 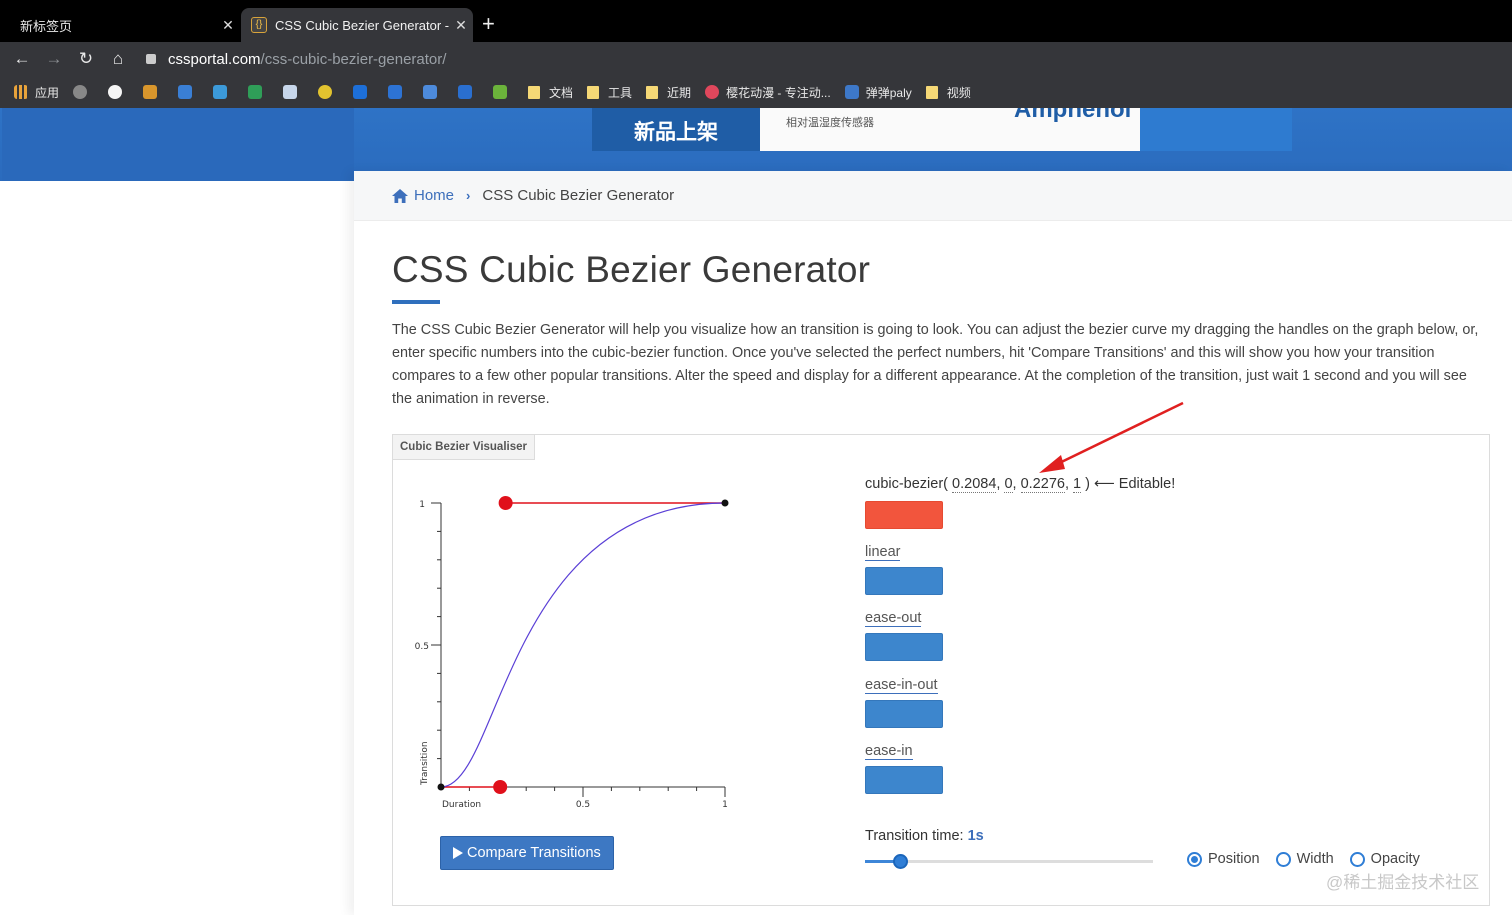 What do you see at coordinates (54, 59) in the screenshot?
I see `forward-icon: →` at bounding box center [54, 59].